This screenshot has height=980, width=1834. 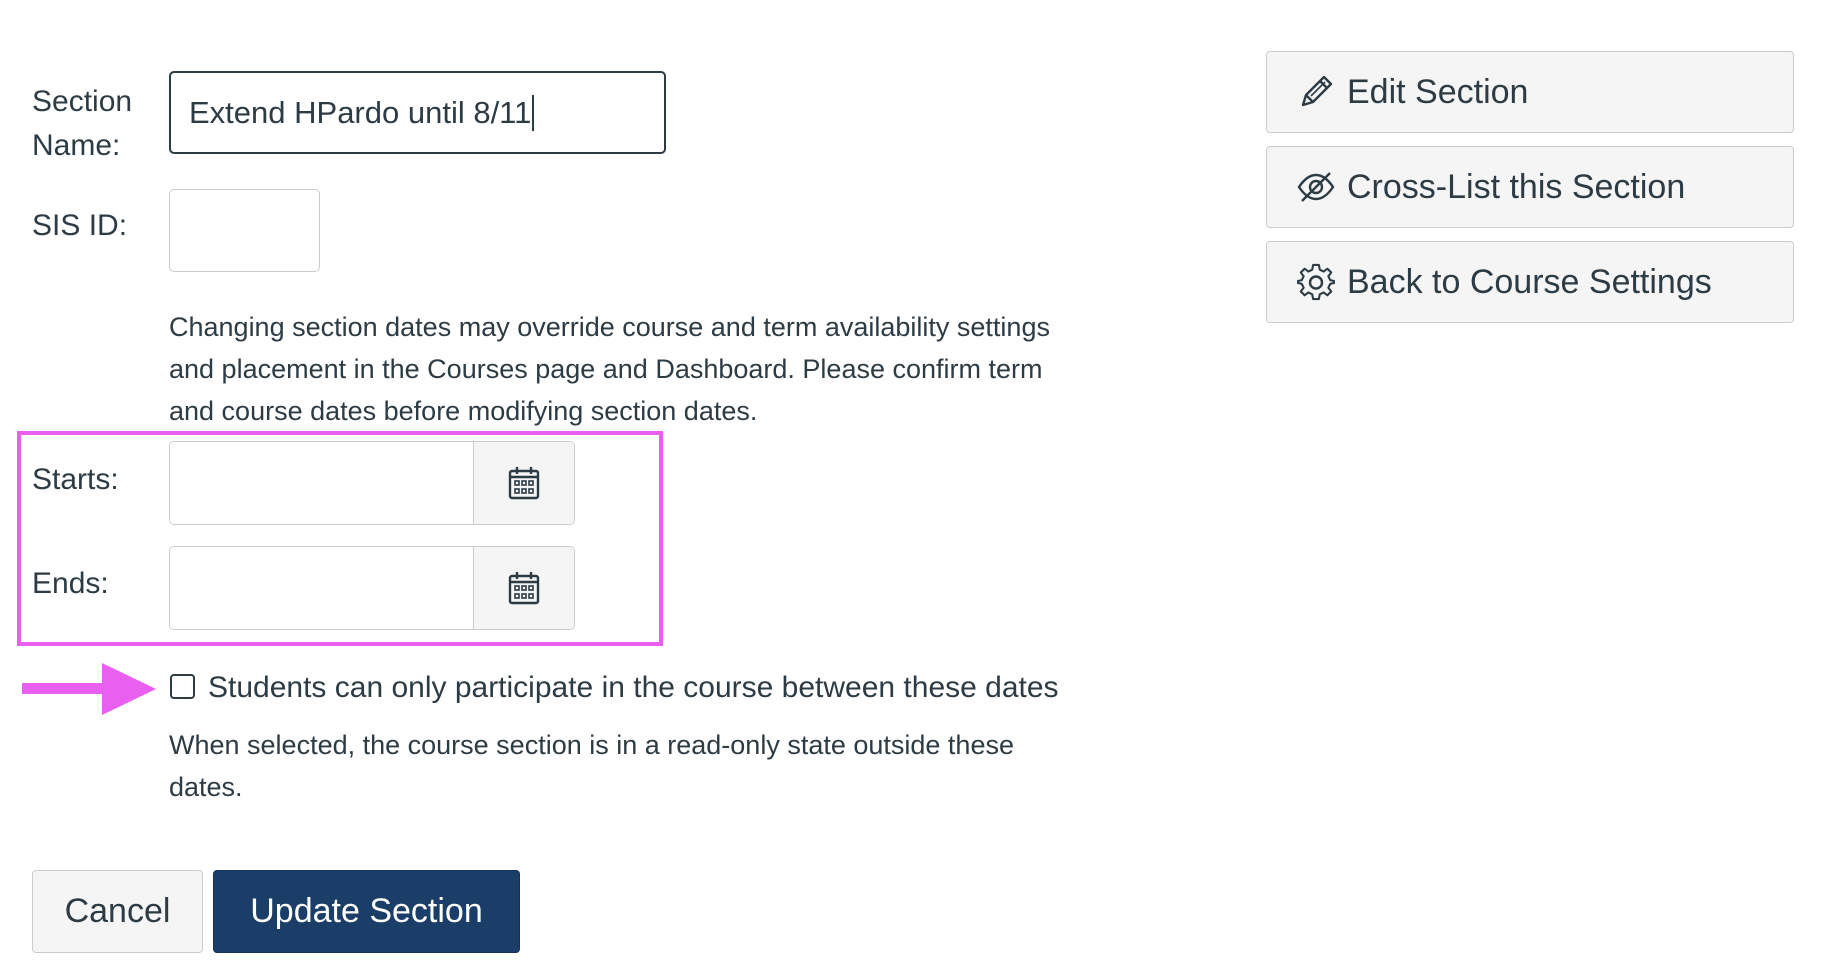 I want to click on text-caret, so click(x=533, y=112).